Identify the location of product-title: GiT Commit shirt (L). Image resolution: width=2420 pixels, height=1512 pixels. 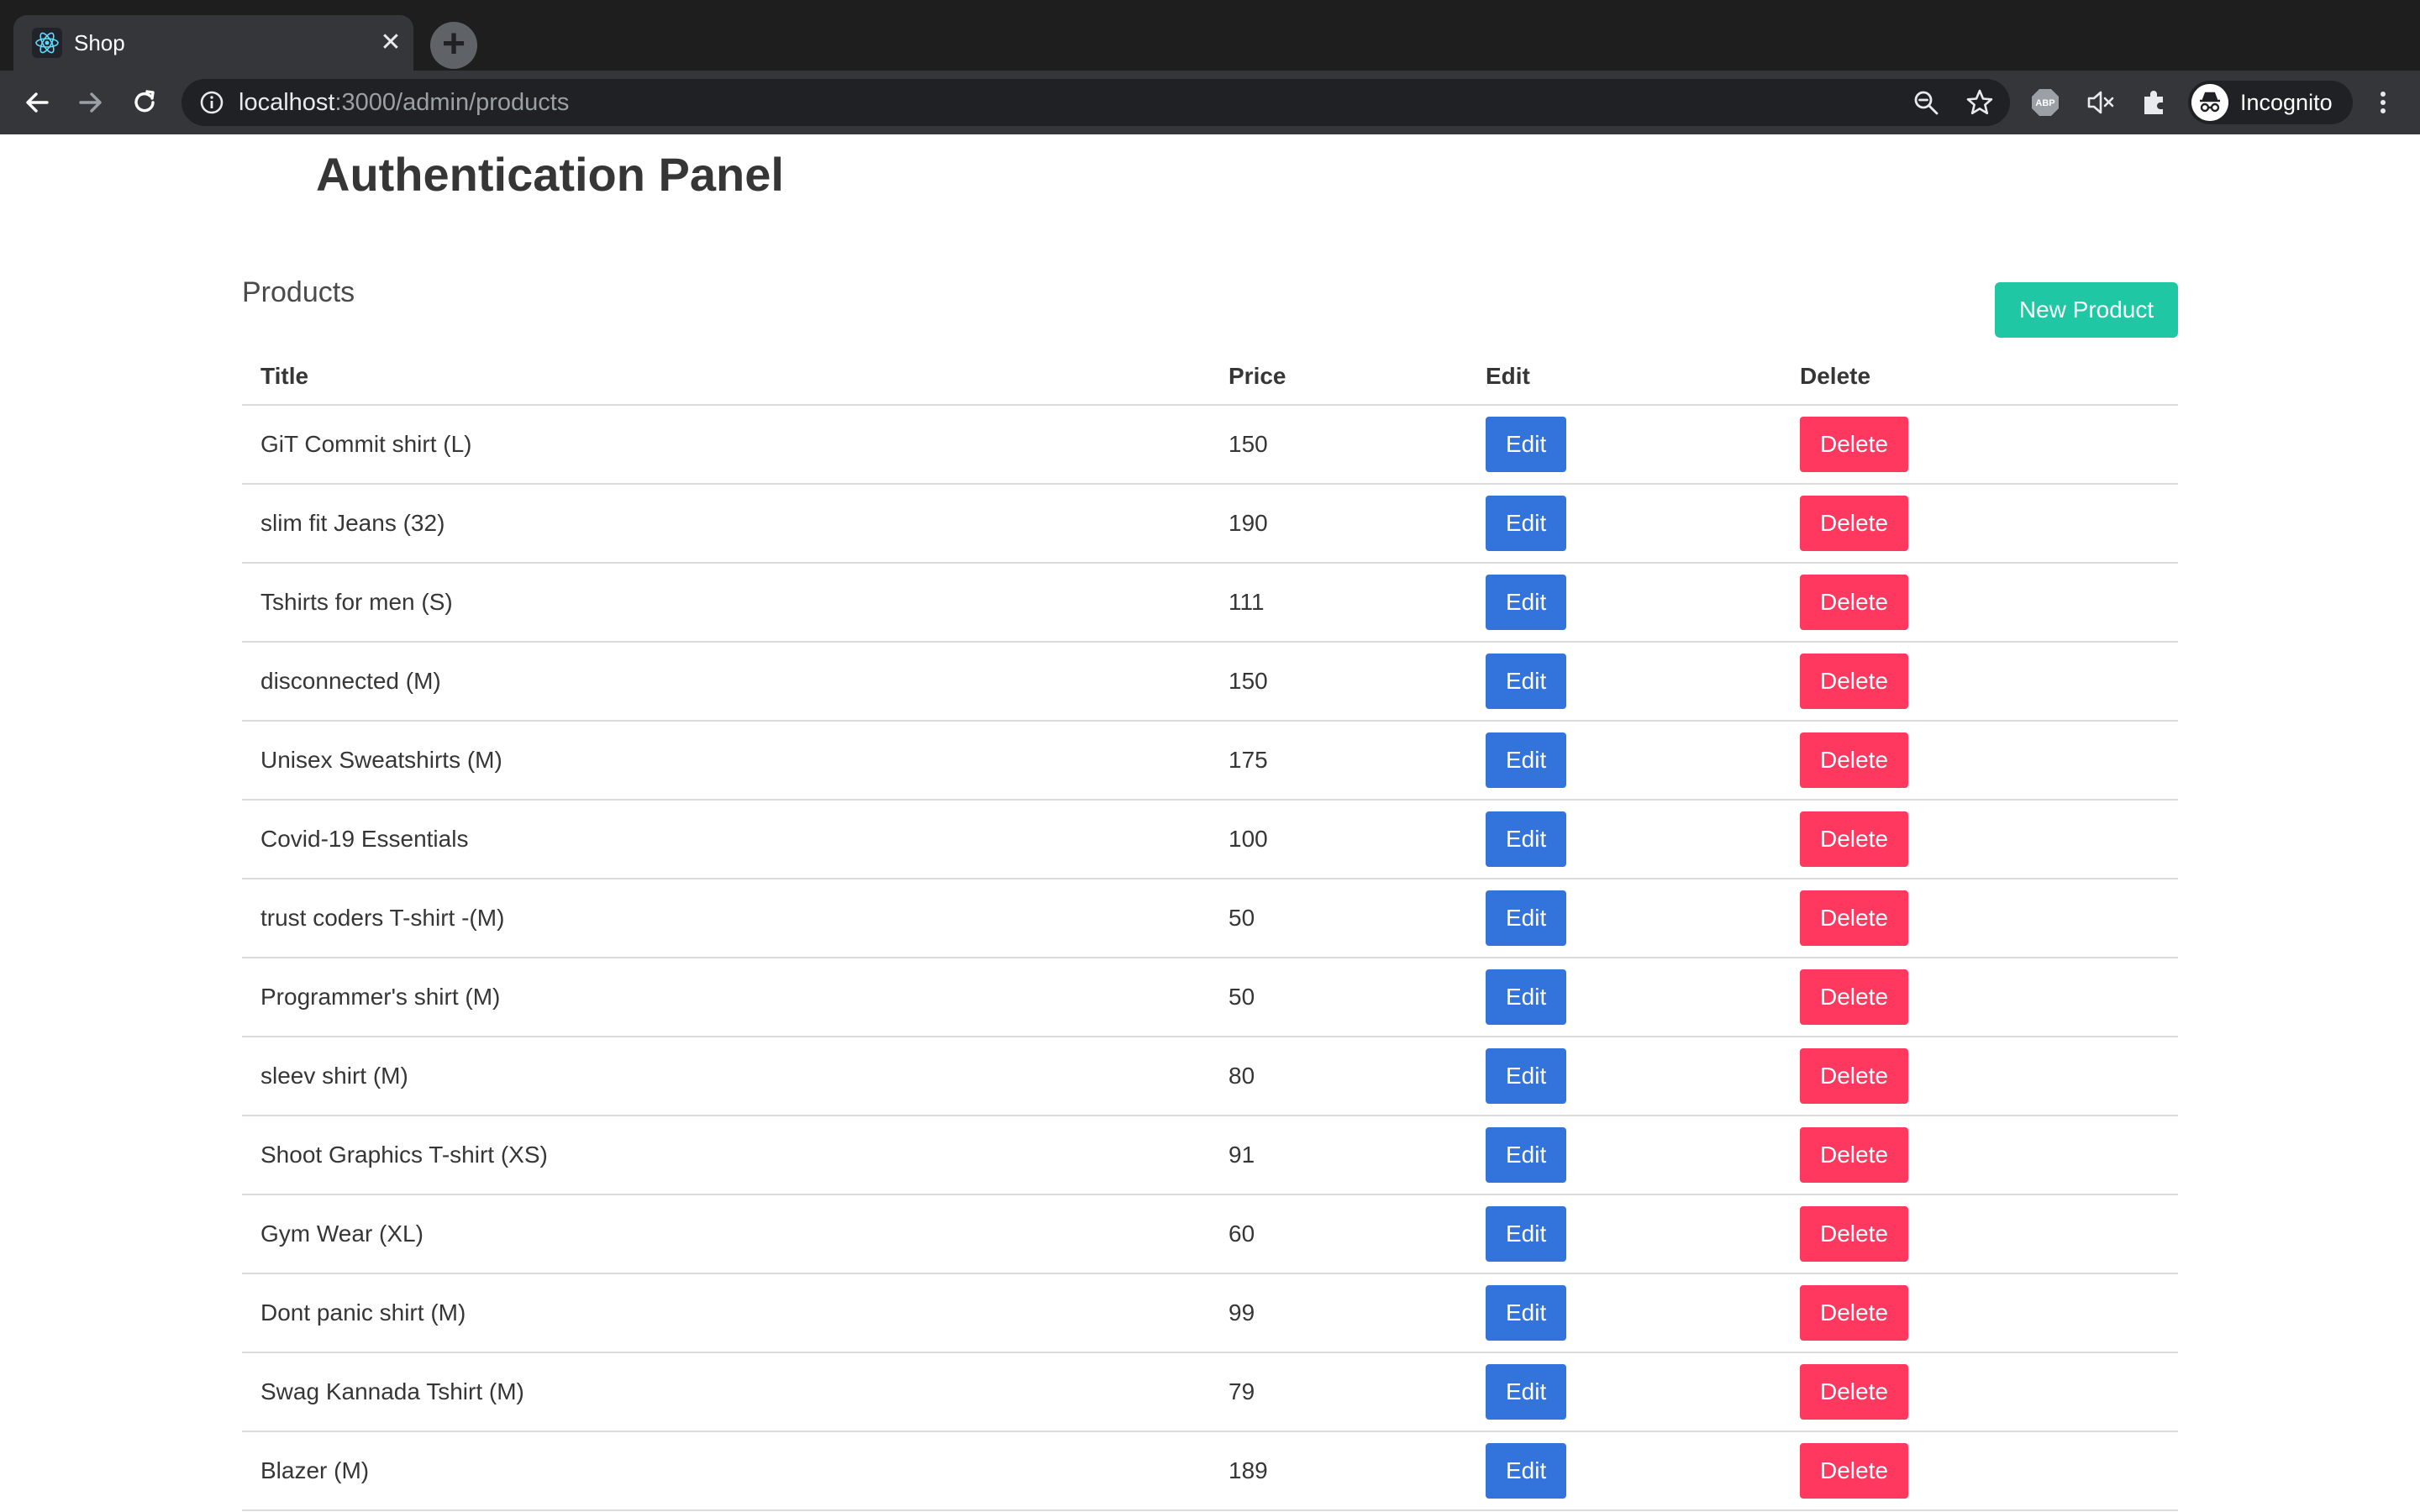
(726, 445).